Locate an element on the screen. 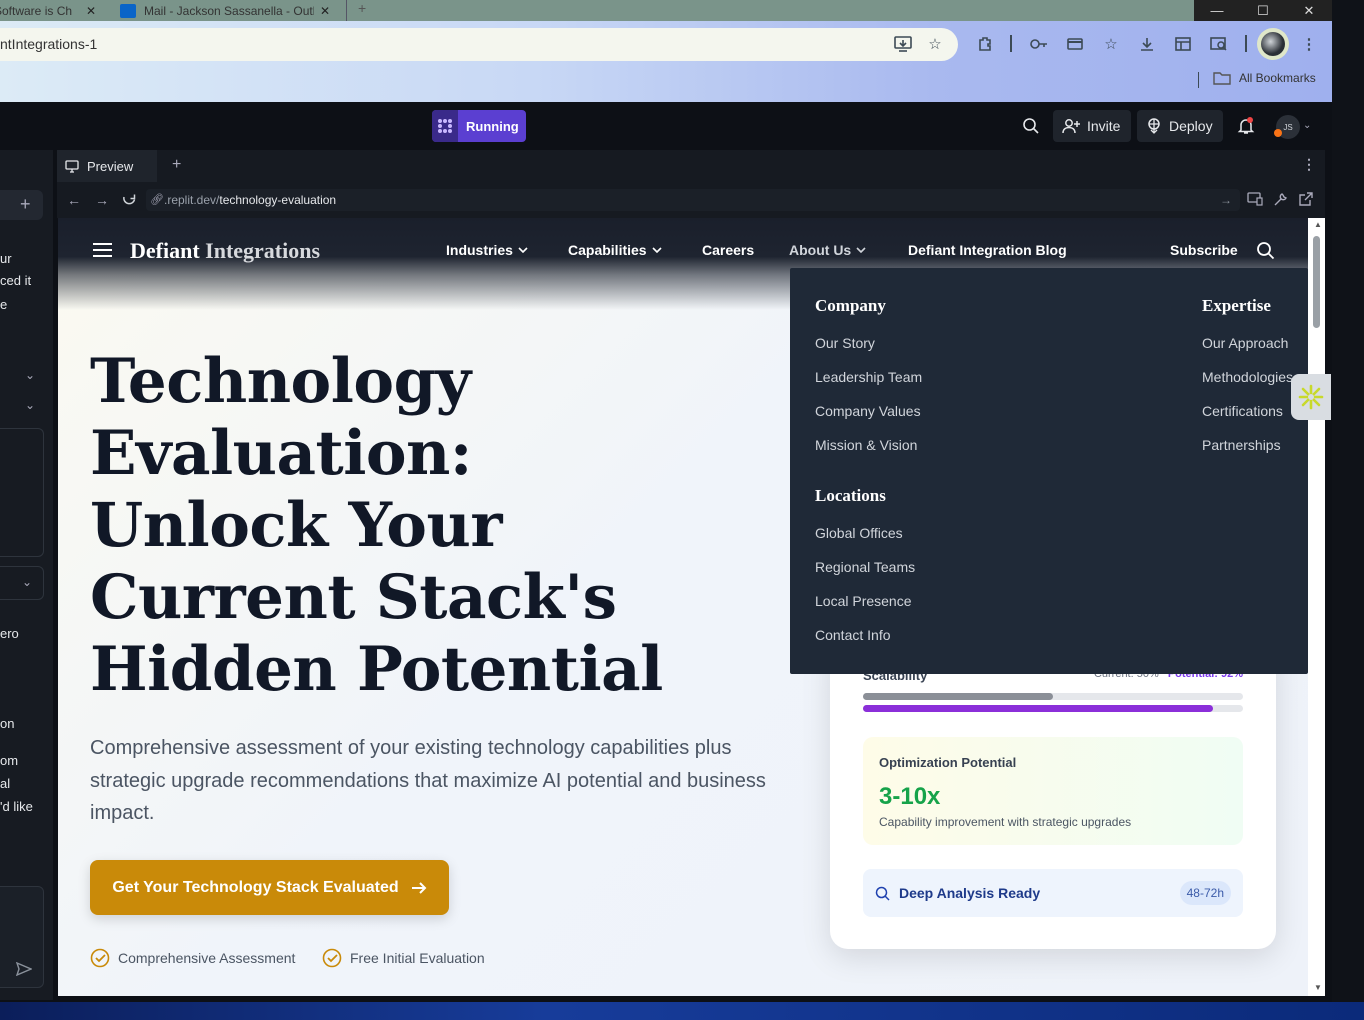  maximize-button: ☐ is located at coordinates (1263, 10).